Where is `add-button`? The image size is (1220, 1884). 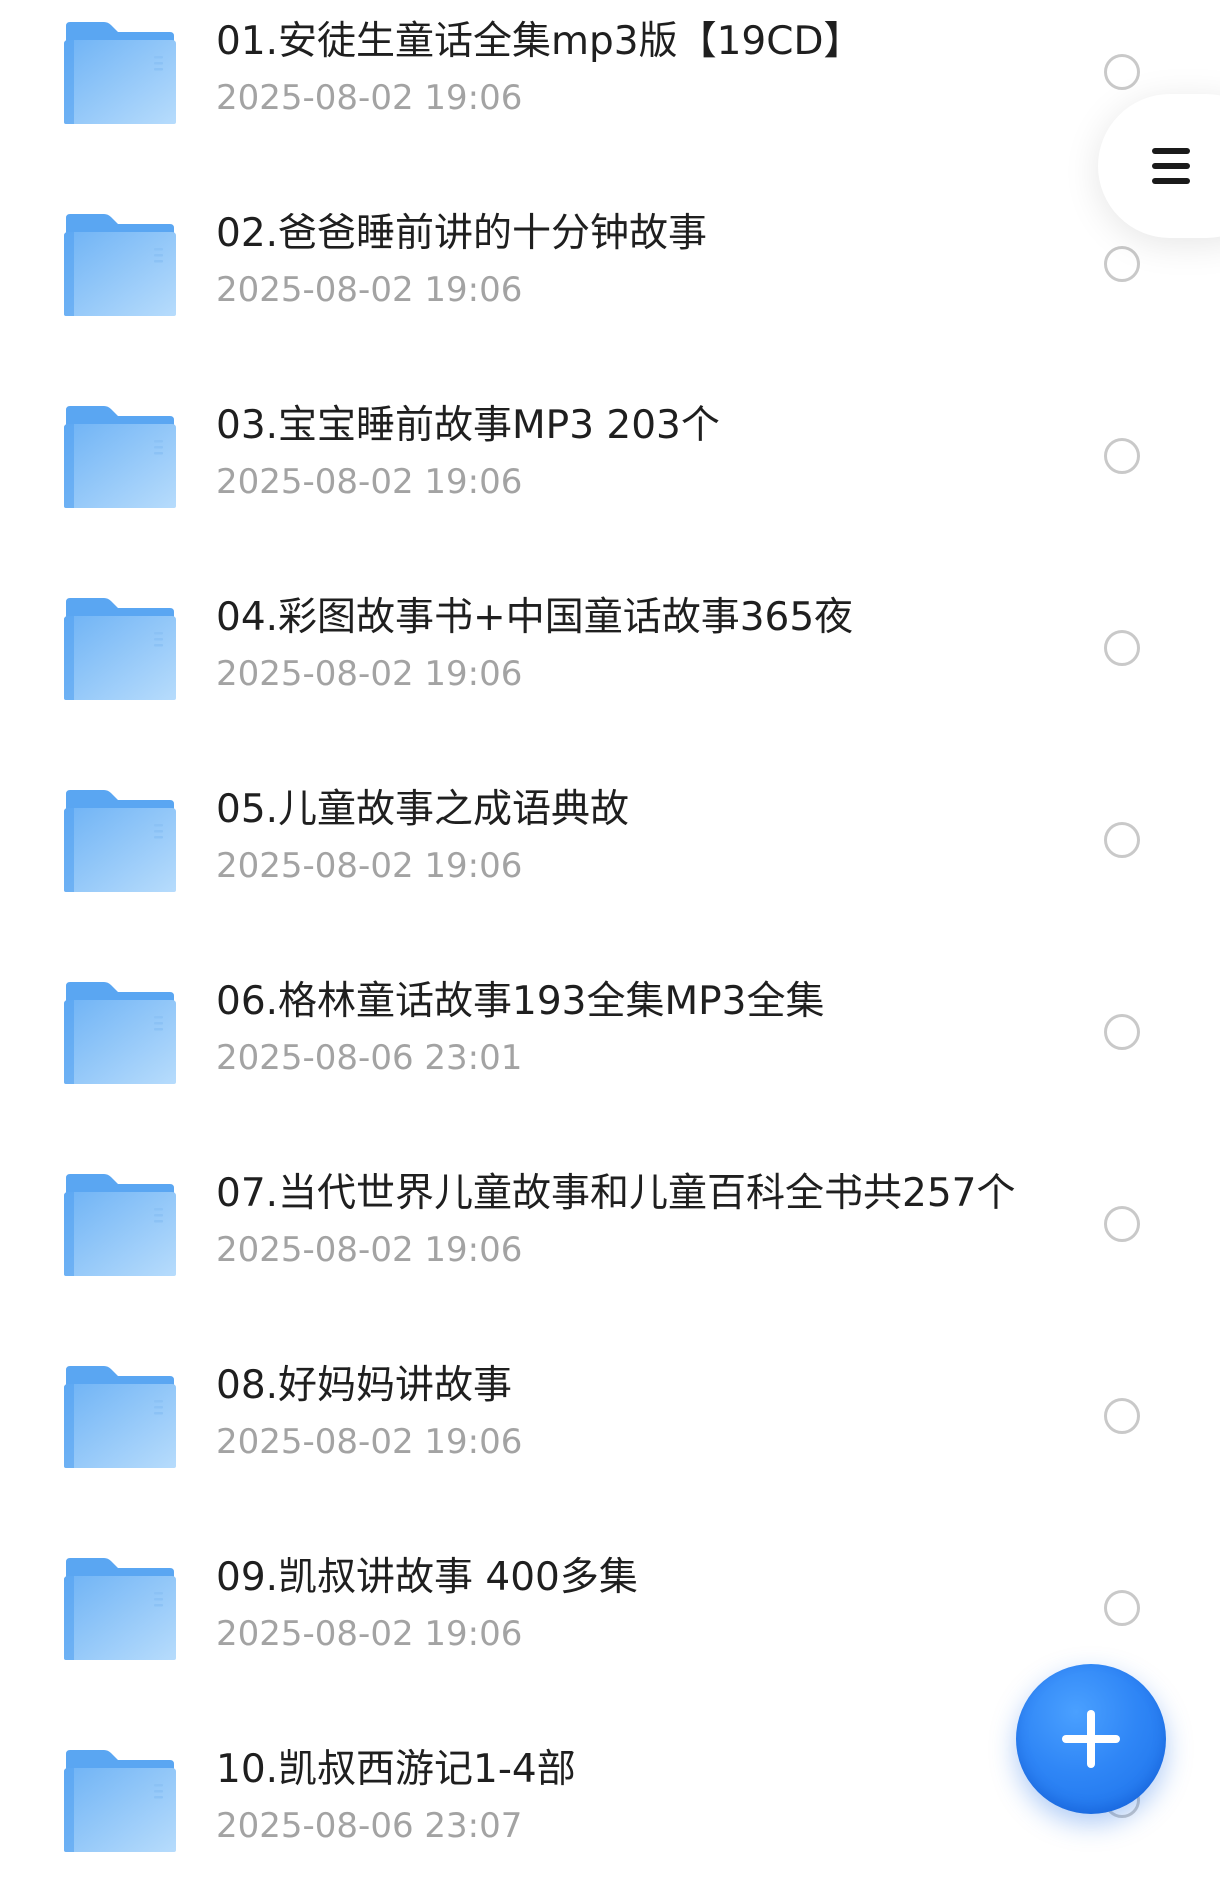
add-button is located at coordinates (1091, 1739).